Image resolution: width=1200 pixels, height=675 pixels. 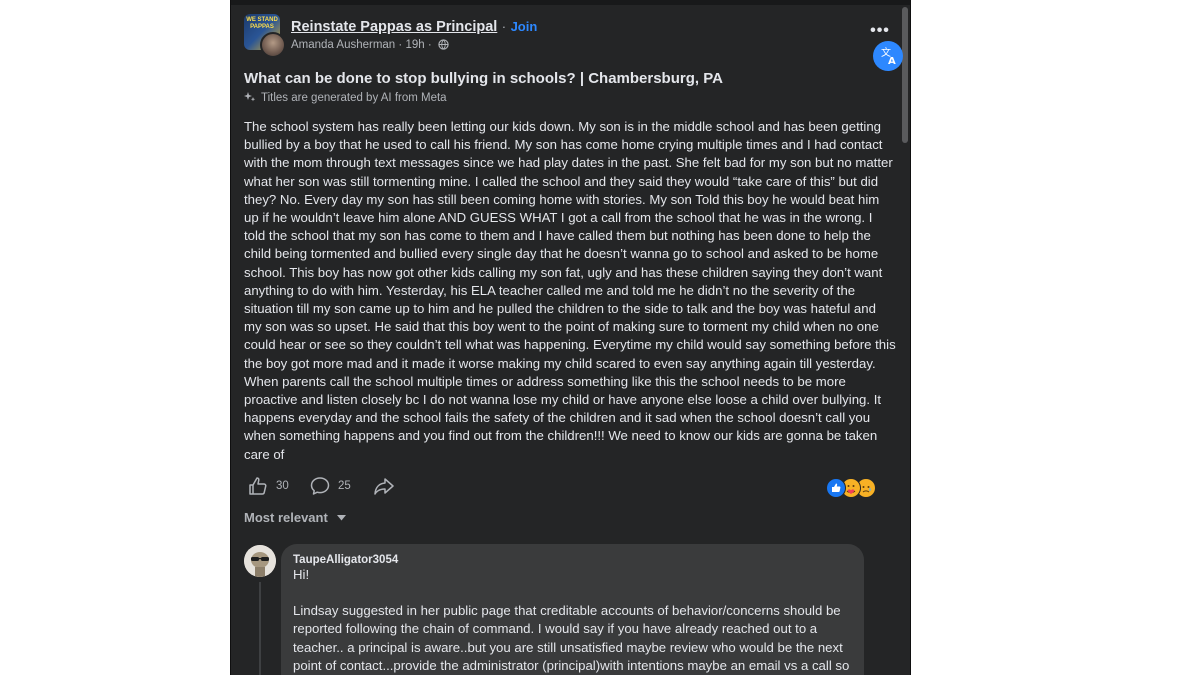 What do you see at coordinates (905, 75) in the screenshot?
I see `scrollbar-thumb` at bounding box center [905, 75].